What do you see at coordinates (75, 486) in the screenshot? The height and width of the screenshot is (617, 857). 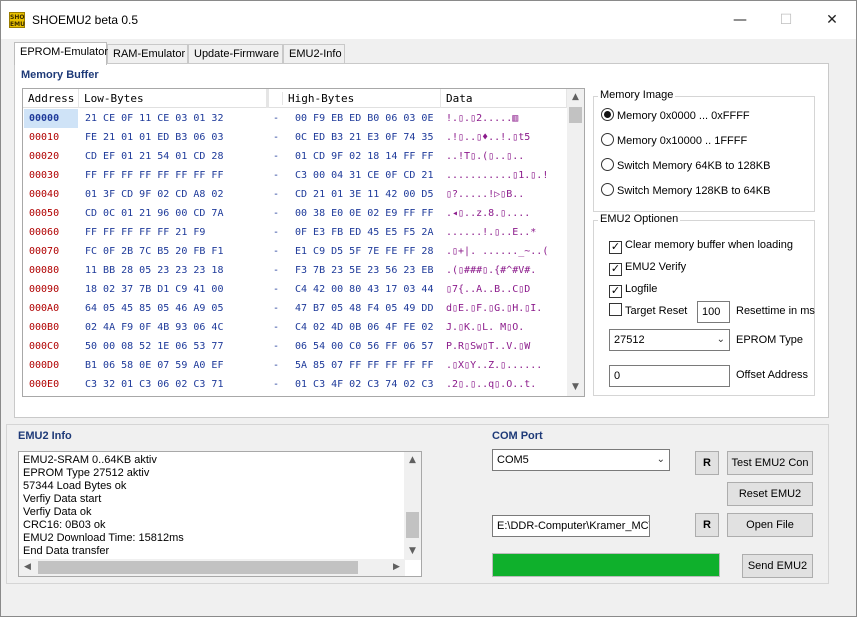 I see `log-line: 57344 Load Bytes ok` at bounding box center [75, 486].